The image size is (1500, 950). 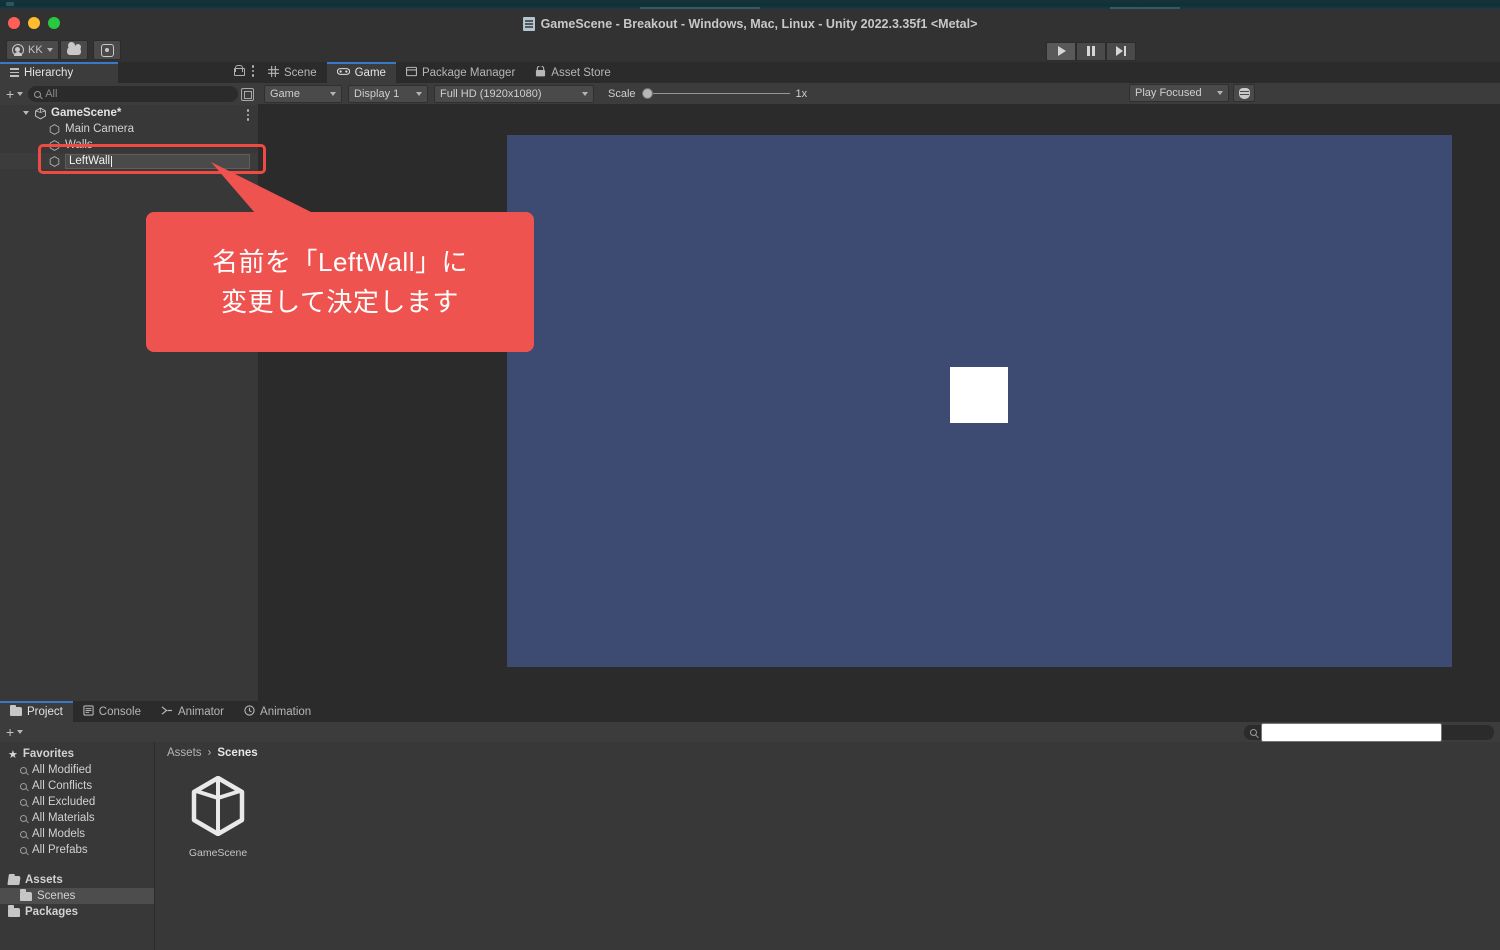 What do you see at coordinates (59, 834) in the screenshot?
I see `tree-item-label: All Models` at bounding box center [59, 834].